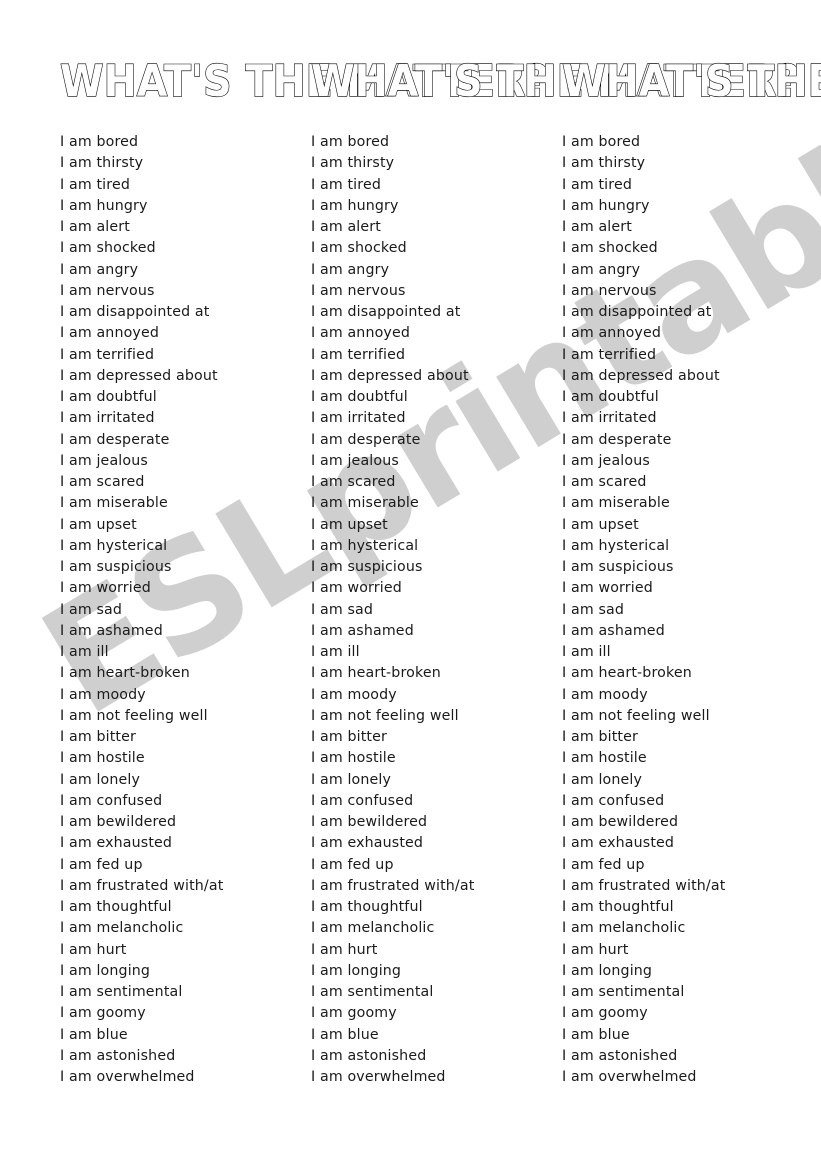 This screenshot has width=821, height=1169. What do you see at coordinates (346, 227) in the screenshot?
I see `phrase-item: I am alert` at bounding box center [346, 227].